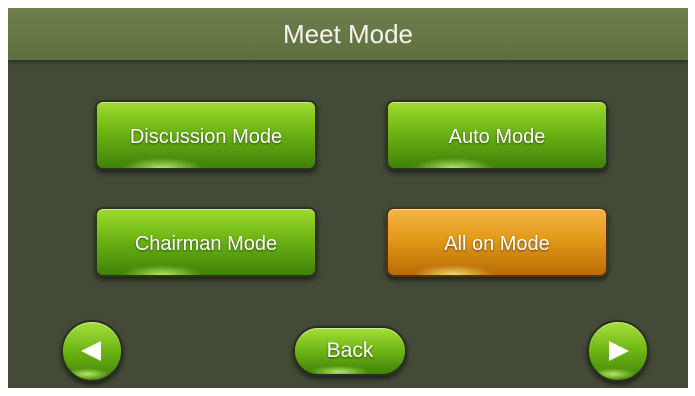  What do you see at coordinates (348, 34) in the screenshot?
I see `page-title: Meet Mode` at bounding box center [348, 34].